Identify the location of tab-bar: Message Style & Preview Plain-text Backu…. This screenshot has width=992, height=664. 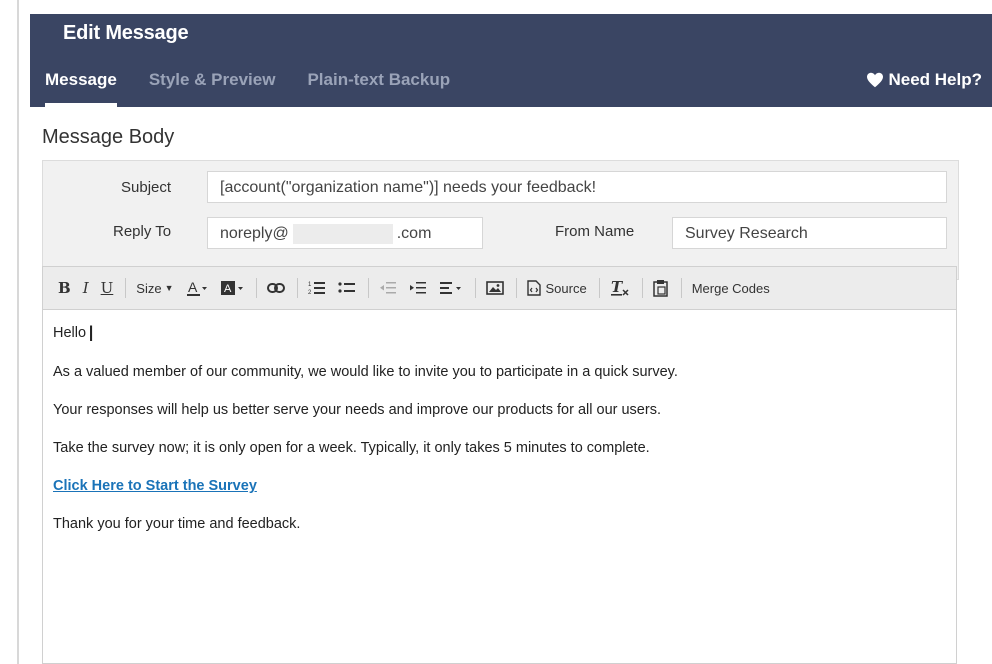
(263, 88).